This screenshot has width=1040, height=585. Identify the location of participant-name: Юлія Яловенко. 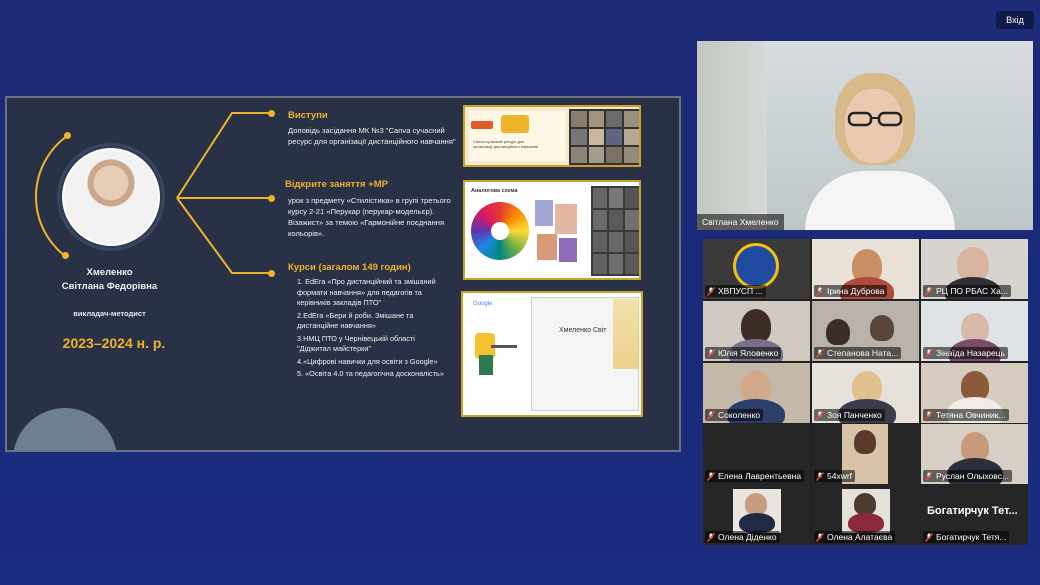
(748, 353).